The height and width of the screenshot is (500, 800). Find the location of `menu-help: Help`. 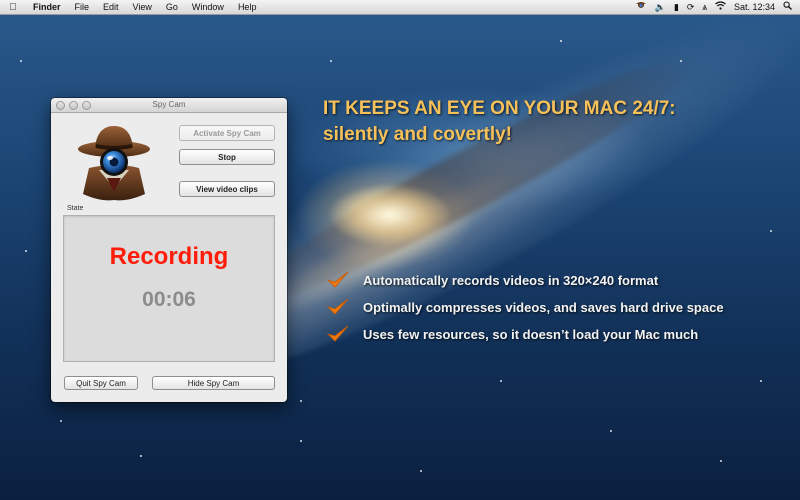

menu-help: Help is located at coordinates (247, 7).